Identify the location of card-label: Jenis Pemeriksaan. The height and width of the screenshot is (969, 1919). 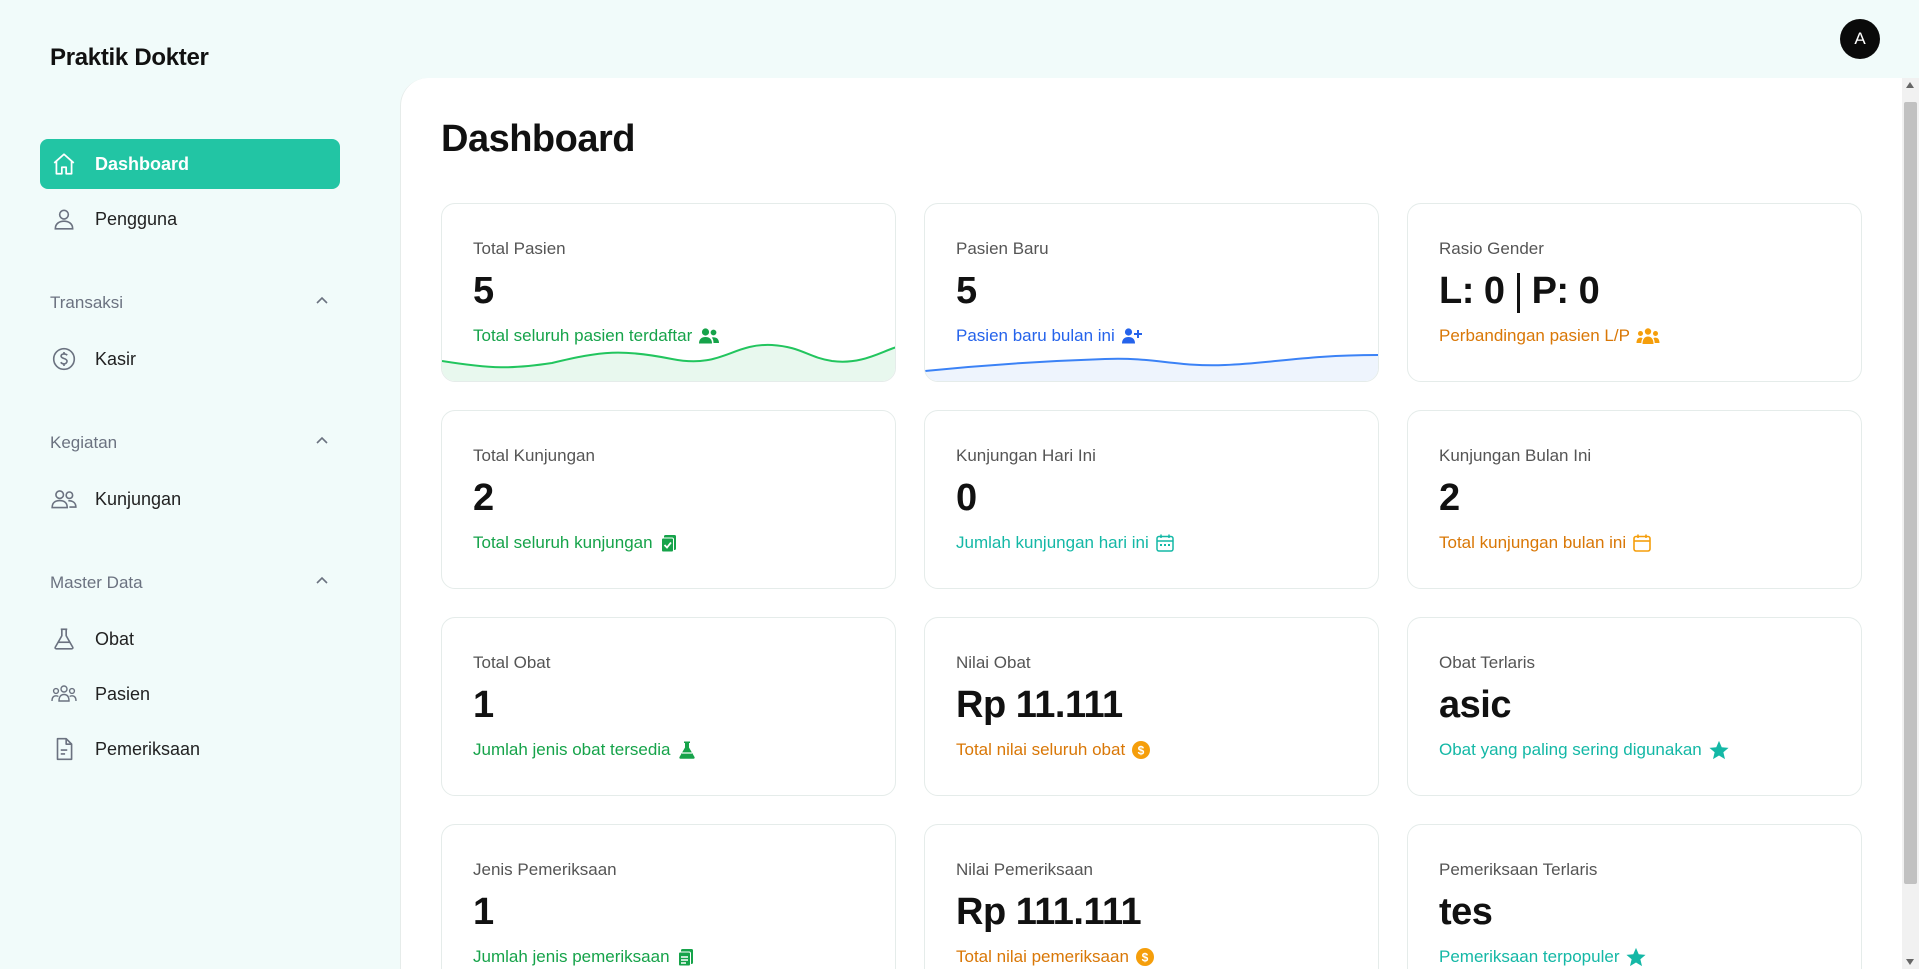
(545, 869).